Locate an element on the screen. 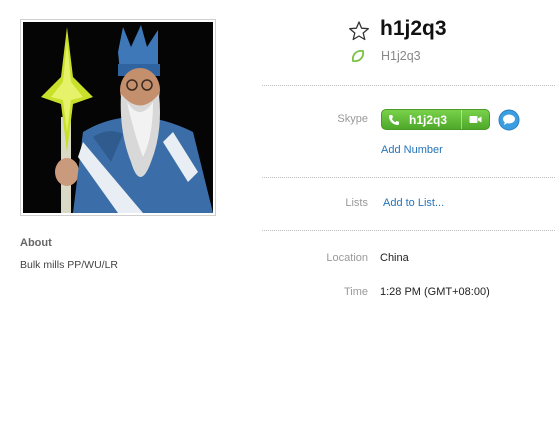 This screenshot has width=555, height=428. time-label: Time is located at coordinates (355, 292).